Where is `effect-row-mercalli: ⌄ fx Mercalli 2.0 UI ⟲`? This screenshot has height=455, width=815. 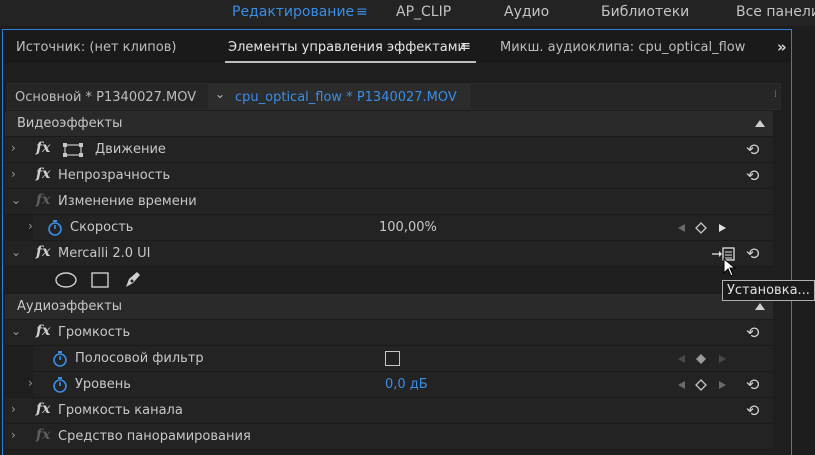 effect-row-mercalli: ⌄ fx Mercalli 2.0 UI ⟲ is located at coordinates (389, 254).